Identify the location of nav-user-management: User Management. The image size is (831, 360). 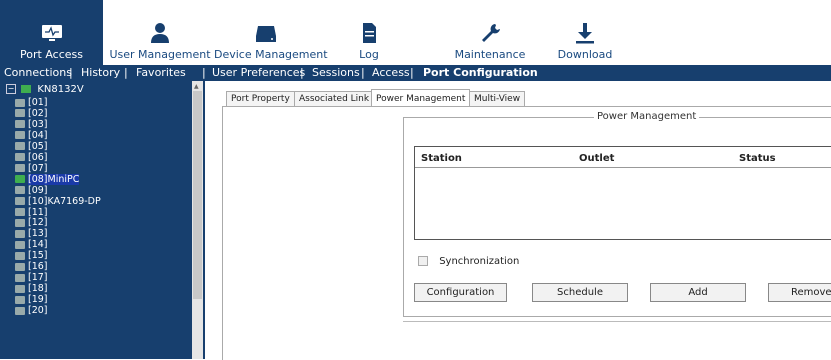
(160, 32).